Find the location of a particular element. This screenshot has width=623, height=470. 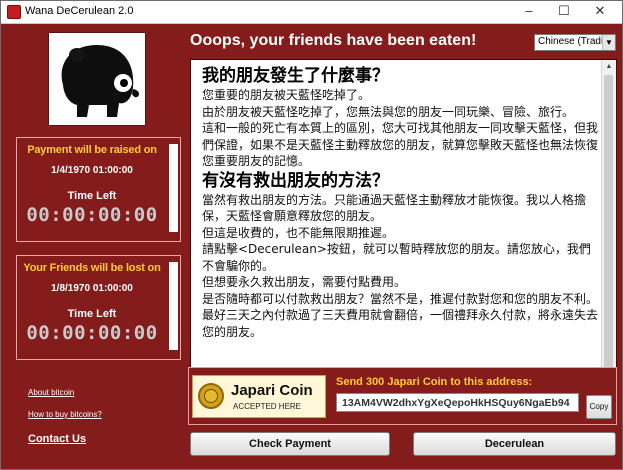

decerulean-button: Decerulean is located at coordinates (514, 444).